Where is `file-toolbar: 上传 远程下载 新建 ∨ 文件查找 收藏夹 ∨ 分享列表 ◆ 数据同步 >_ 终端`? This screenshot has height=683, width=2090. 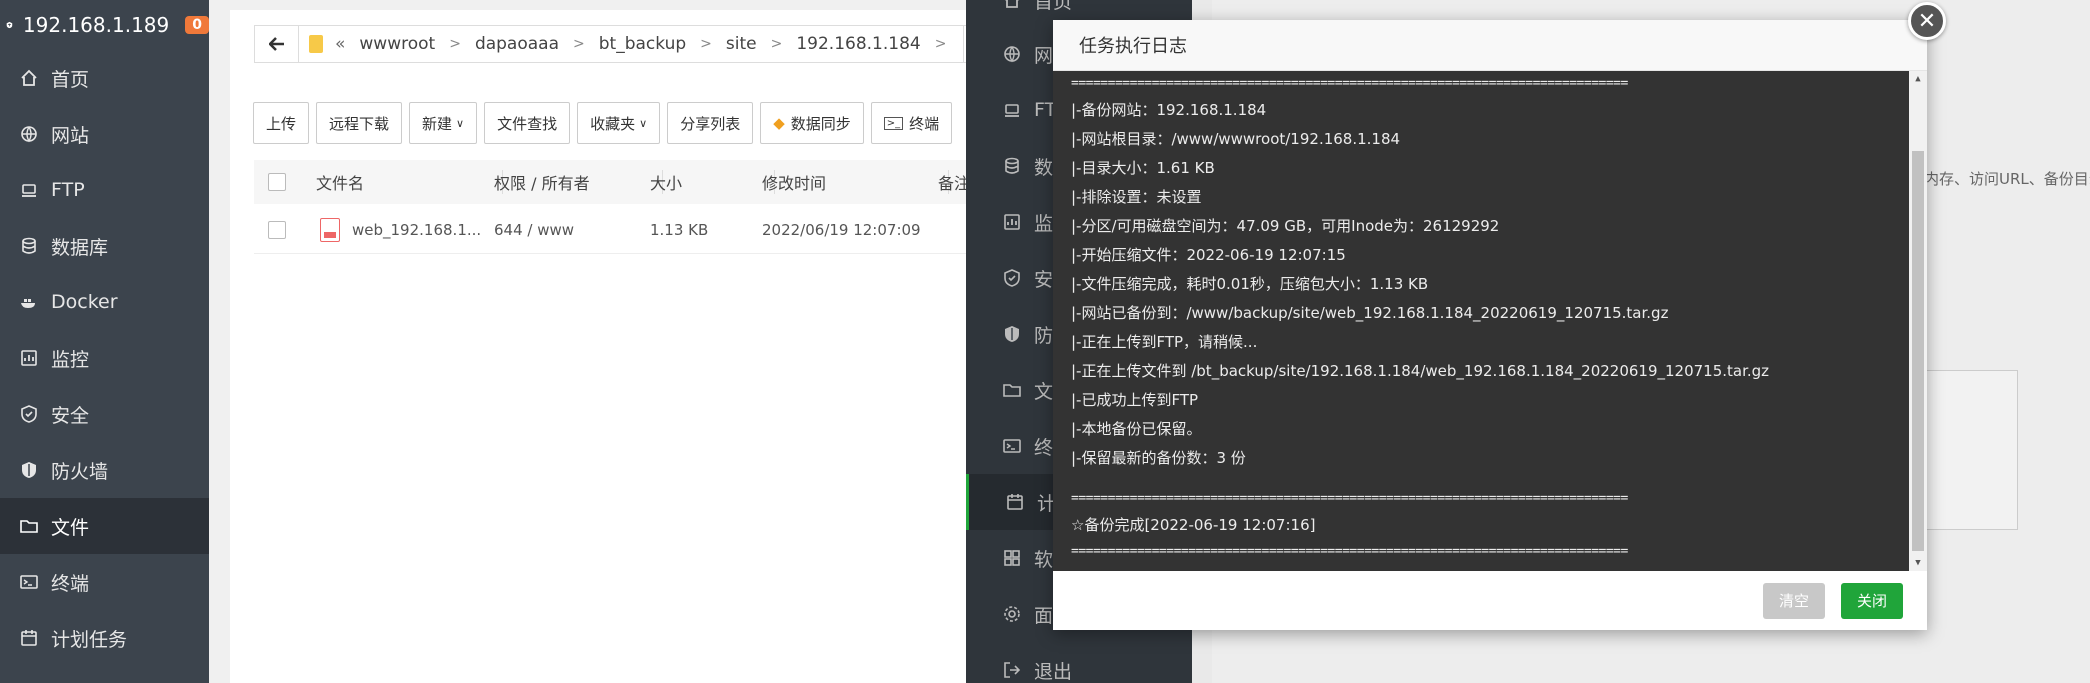
file-toolbar: 上传 远程下载 新建 ∨ 文件查找 收藏夹 ∨ 分享列表 ◆ 数据同步 >_ 终端 is located at coordinates (603, 123).